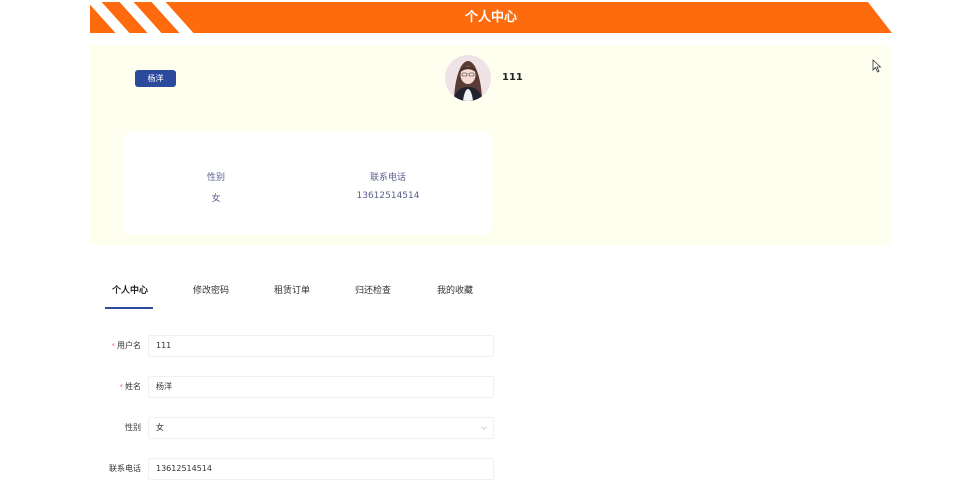 The width and height of the screenshot is (964, 480). What do you see at coordinates (160, 427) in the screenshot?
I see `gender-select-value: 女` at bounding box center [160, 427].